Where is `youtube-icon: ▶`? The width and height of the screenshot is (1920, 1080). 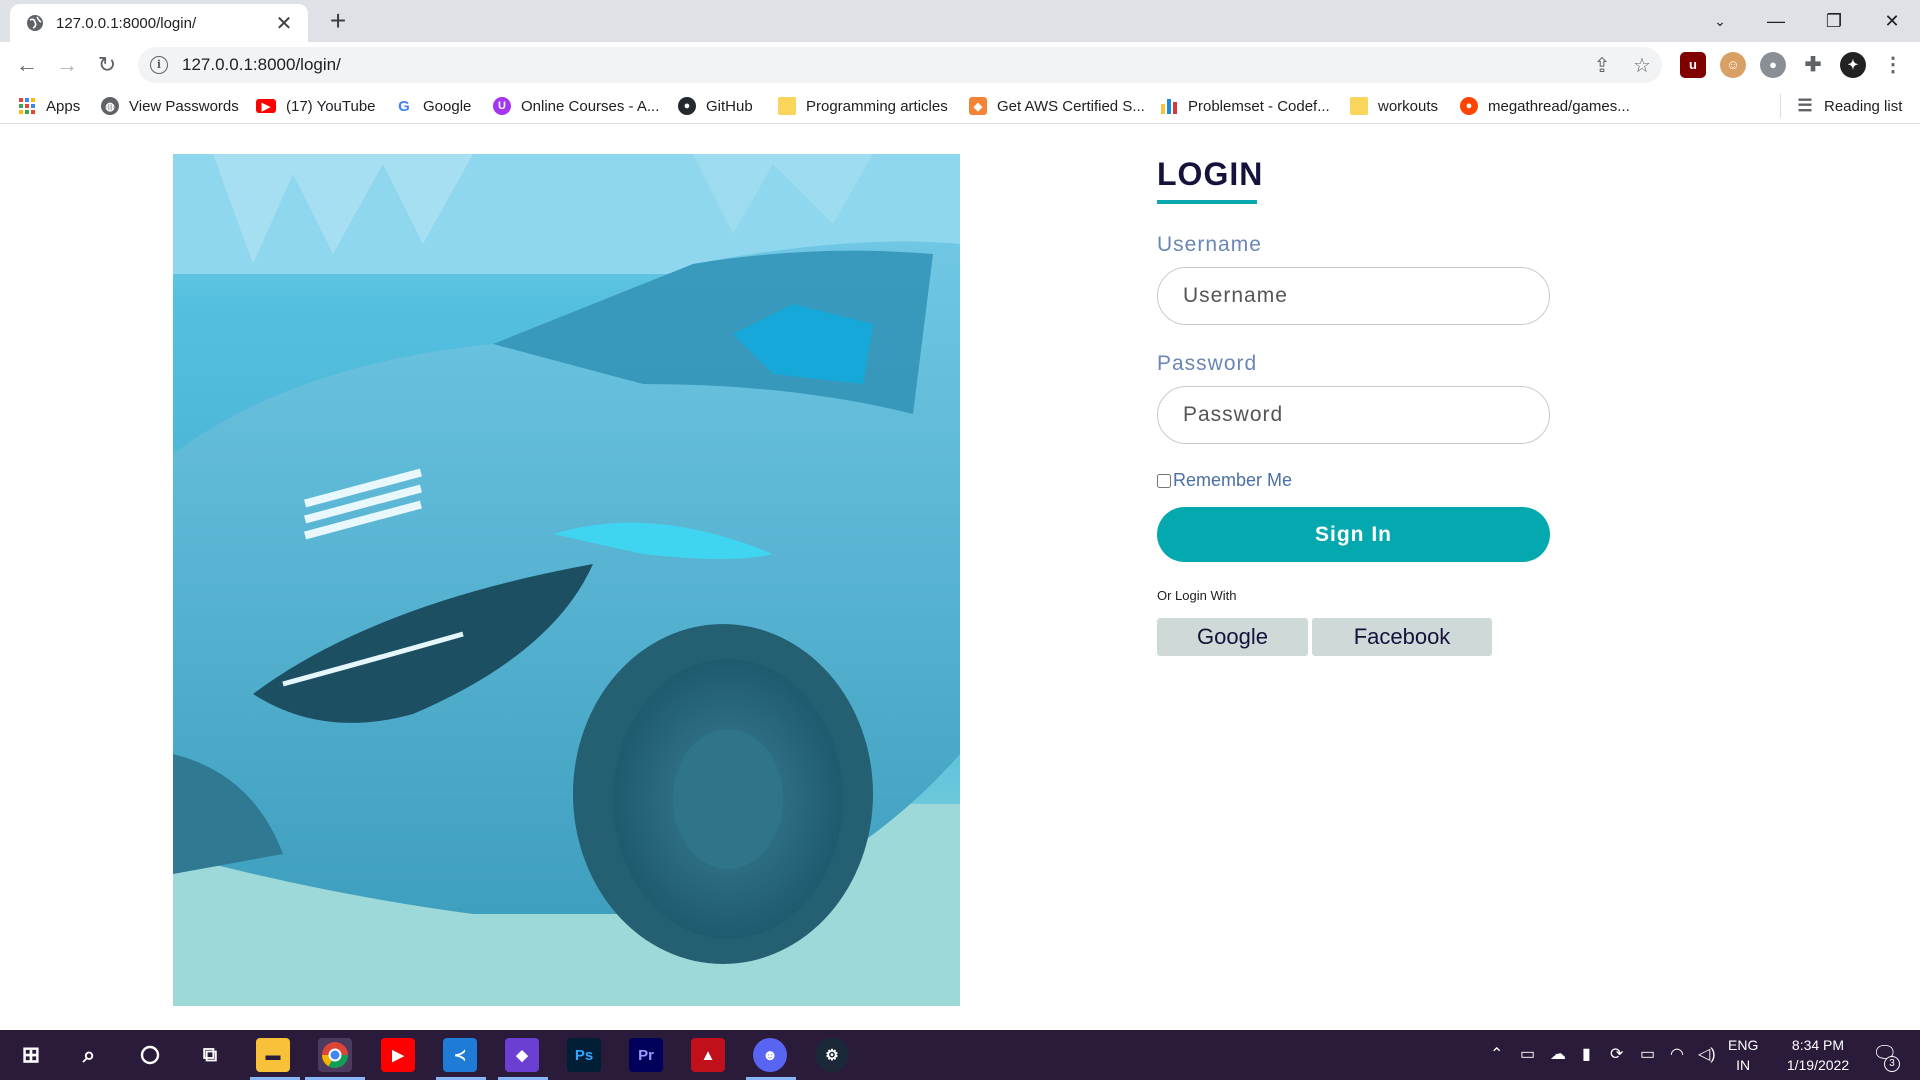 youtube-icon: ▶ is located at coordinates (266, 106).